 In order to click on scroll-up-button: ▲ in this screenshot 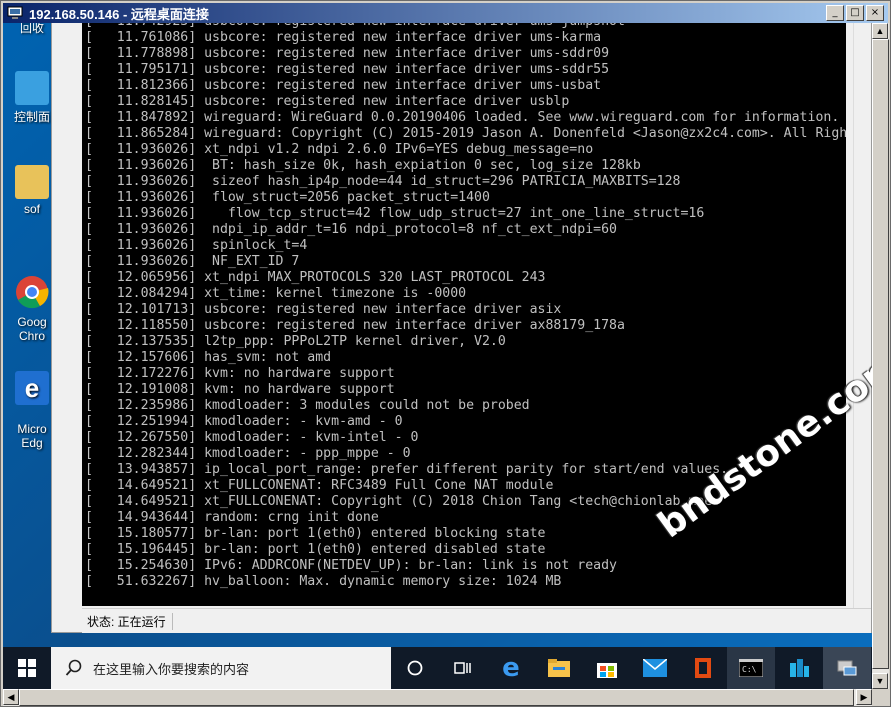, I will do `click(880, 31)`.